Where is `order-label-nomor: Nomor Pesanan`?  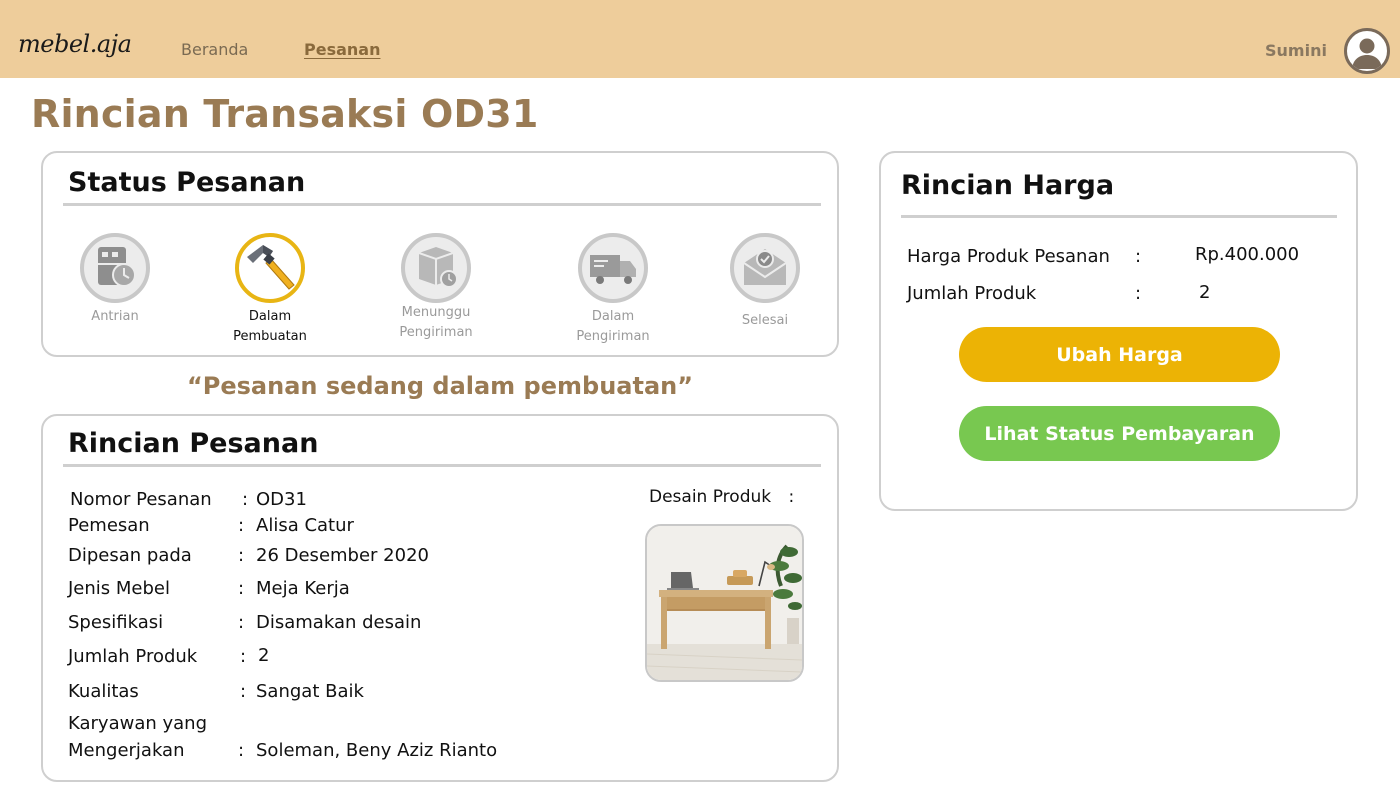
order-label-nomor: Nomor Pesanan is located at coordinates (141, 499).